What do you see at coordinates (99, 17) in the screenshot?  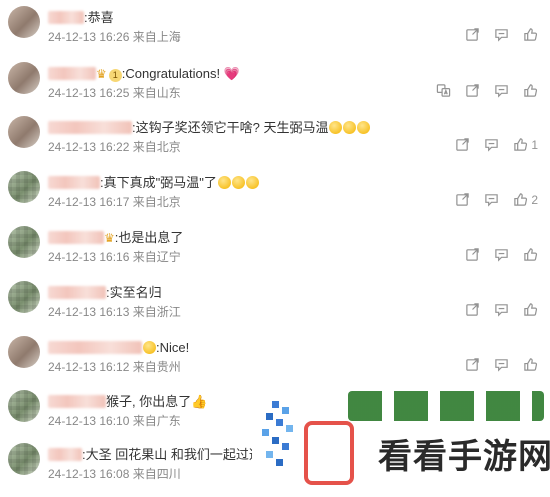 I see `comment-text: :恭喜` at bounding box center [99, 17].